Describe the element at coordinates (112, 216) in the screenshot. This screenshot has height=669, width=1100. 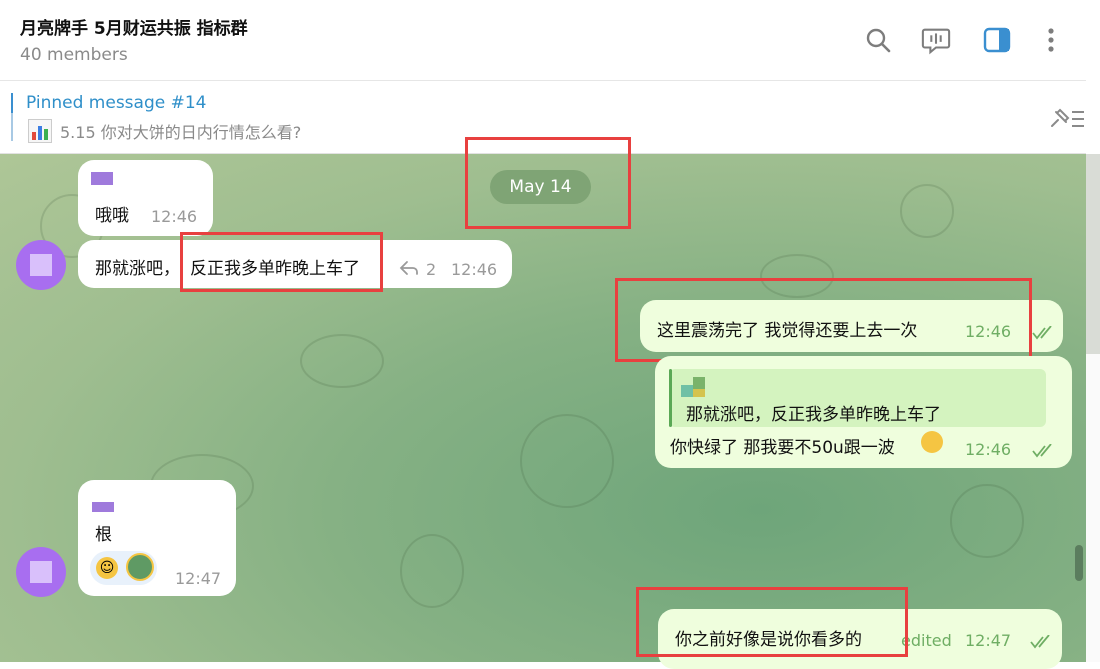
I see `message-text: 哦哦` at that location.